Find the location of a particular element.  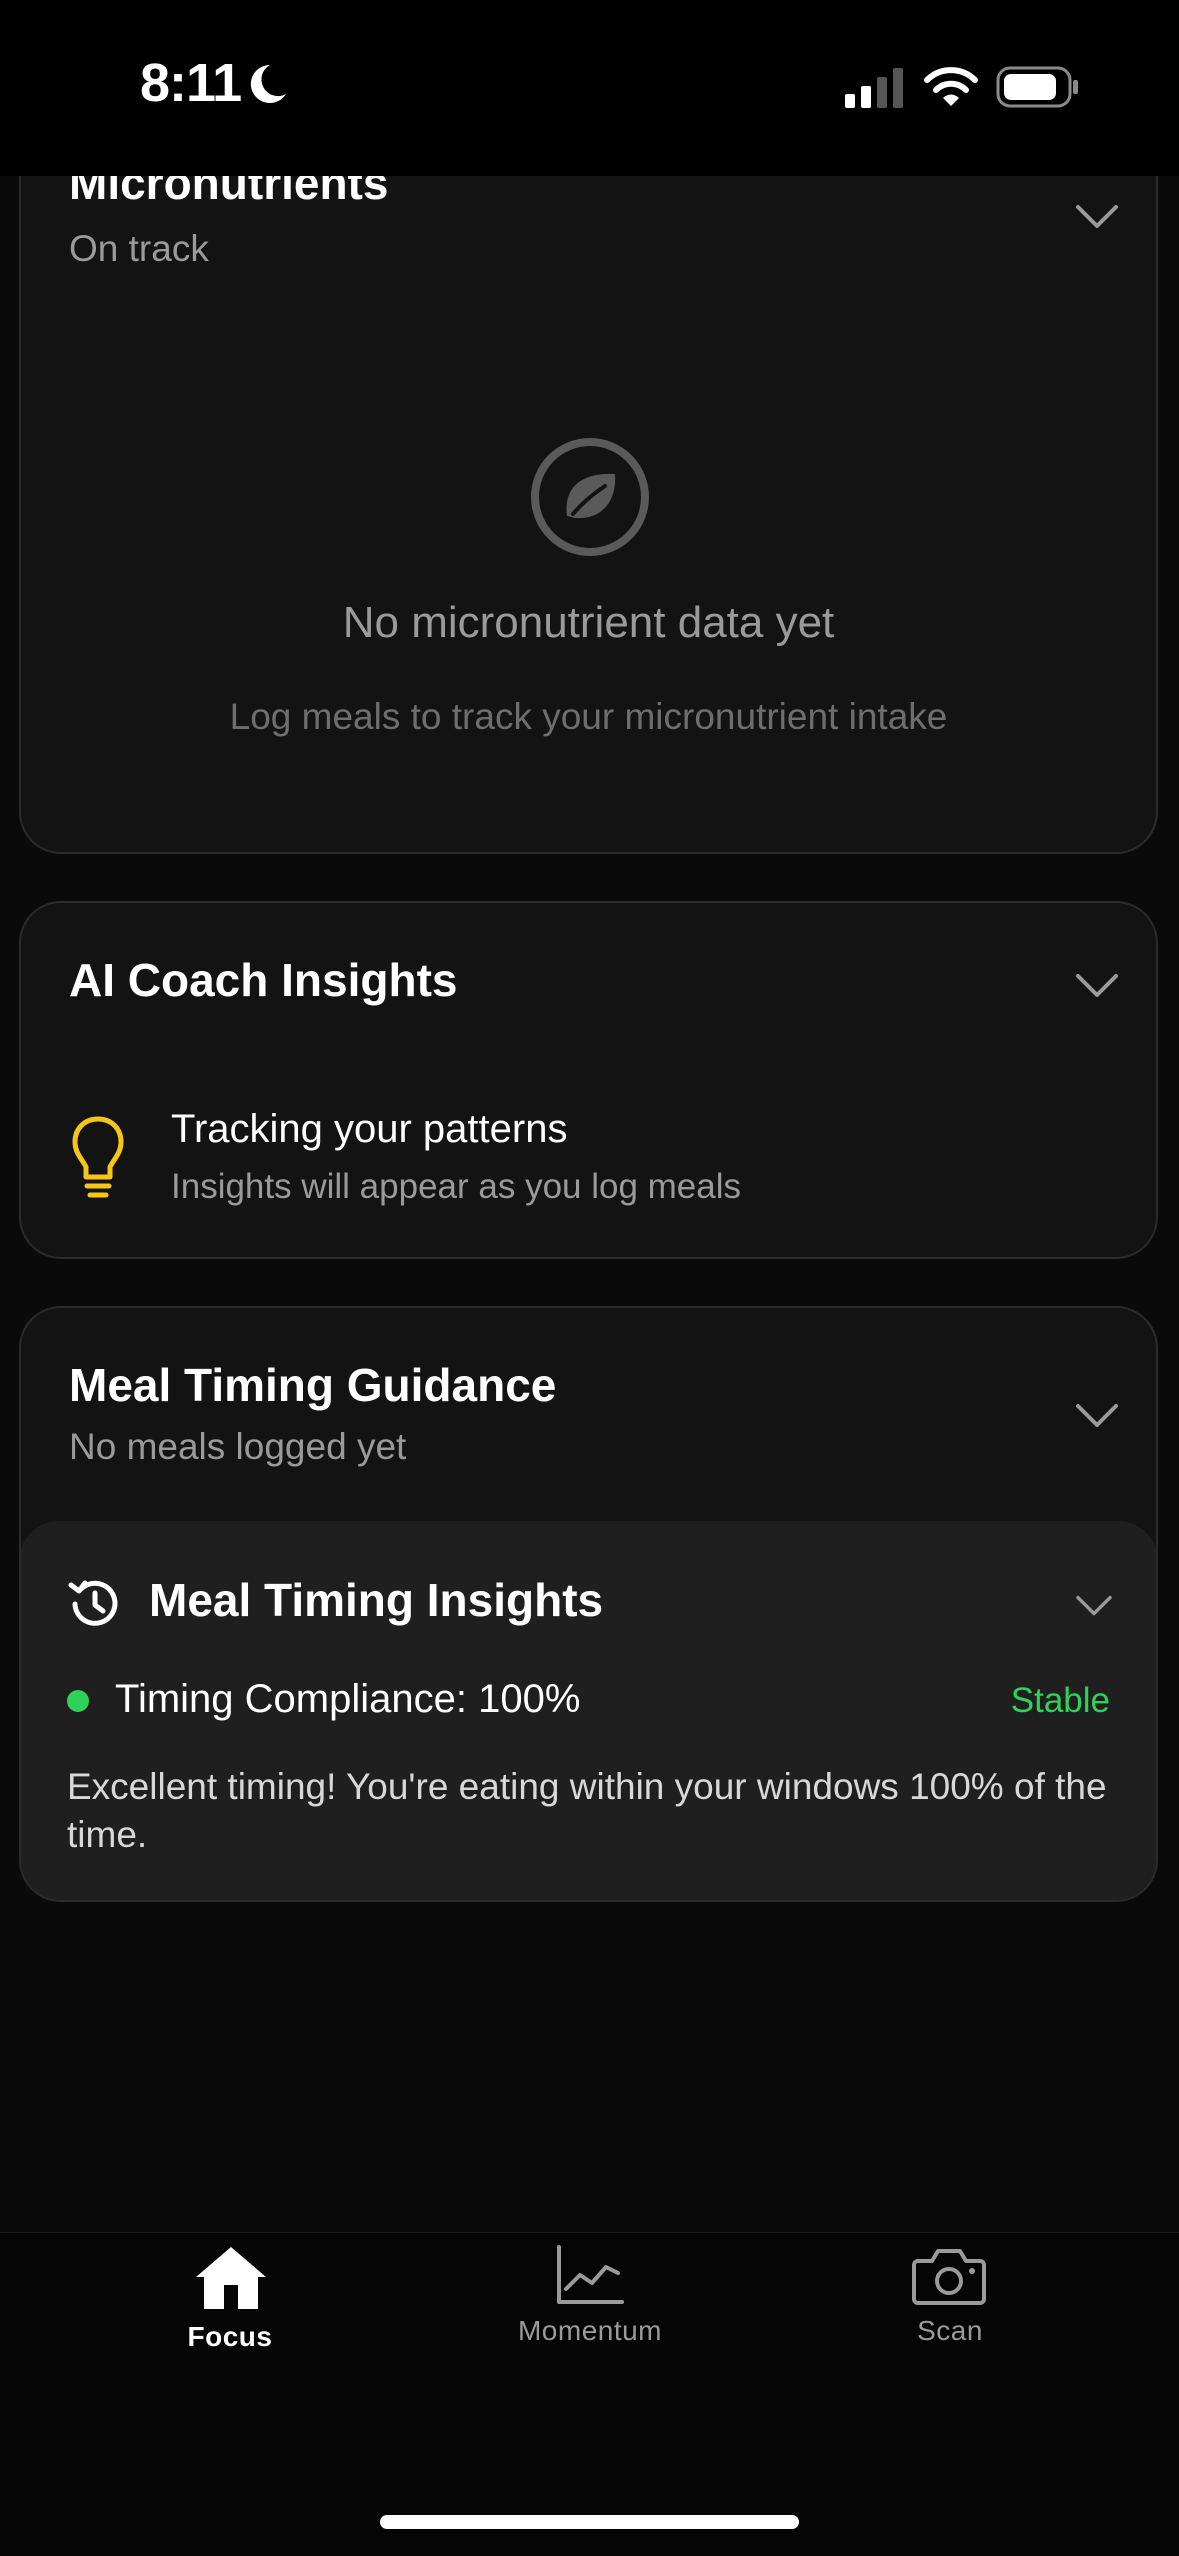

meal-timing-subtitle: No meals logged yet is located at coordinates (238, 1446).